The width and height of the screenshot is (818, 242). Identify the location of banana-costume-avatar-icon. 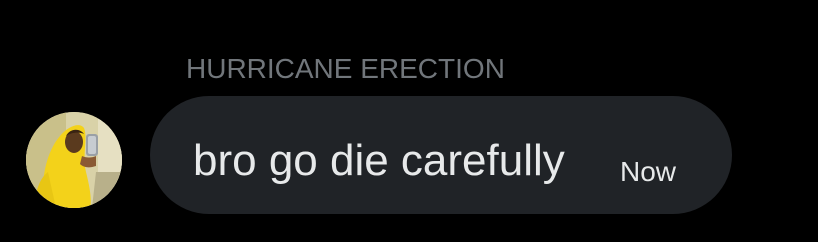
(74, 160).